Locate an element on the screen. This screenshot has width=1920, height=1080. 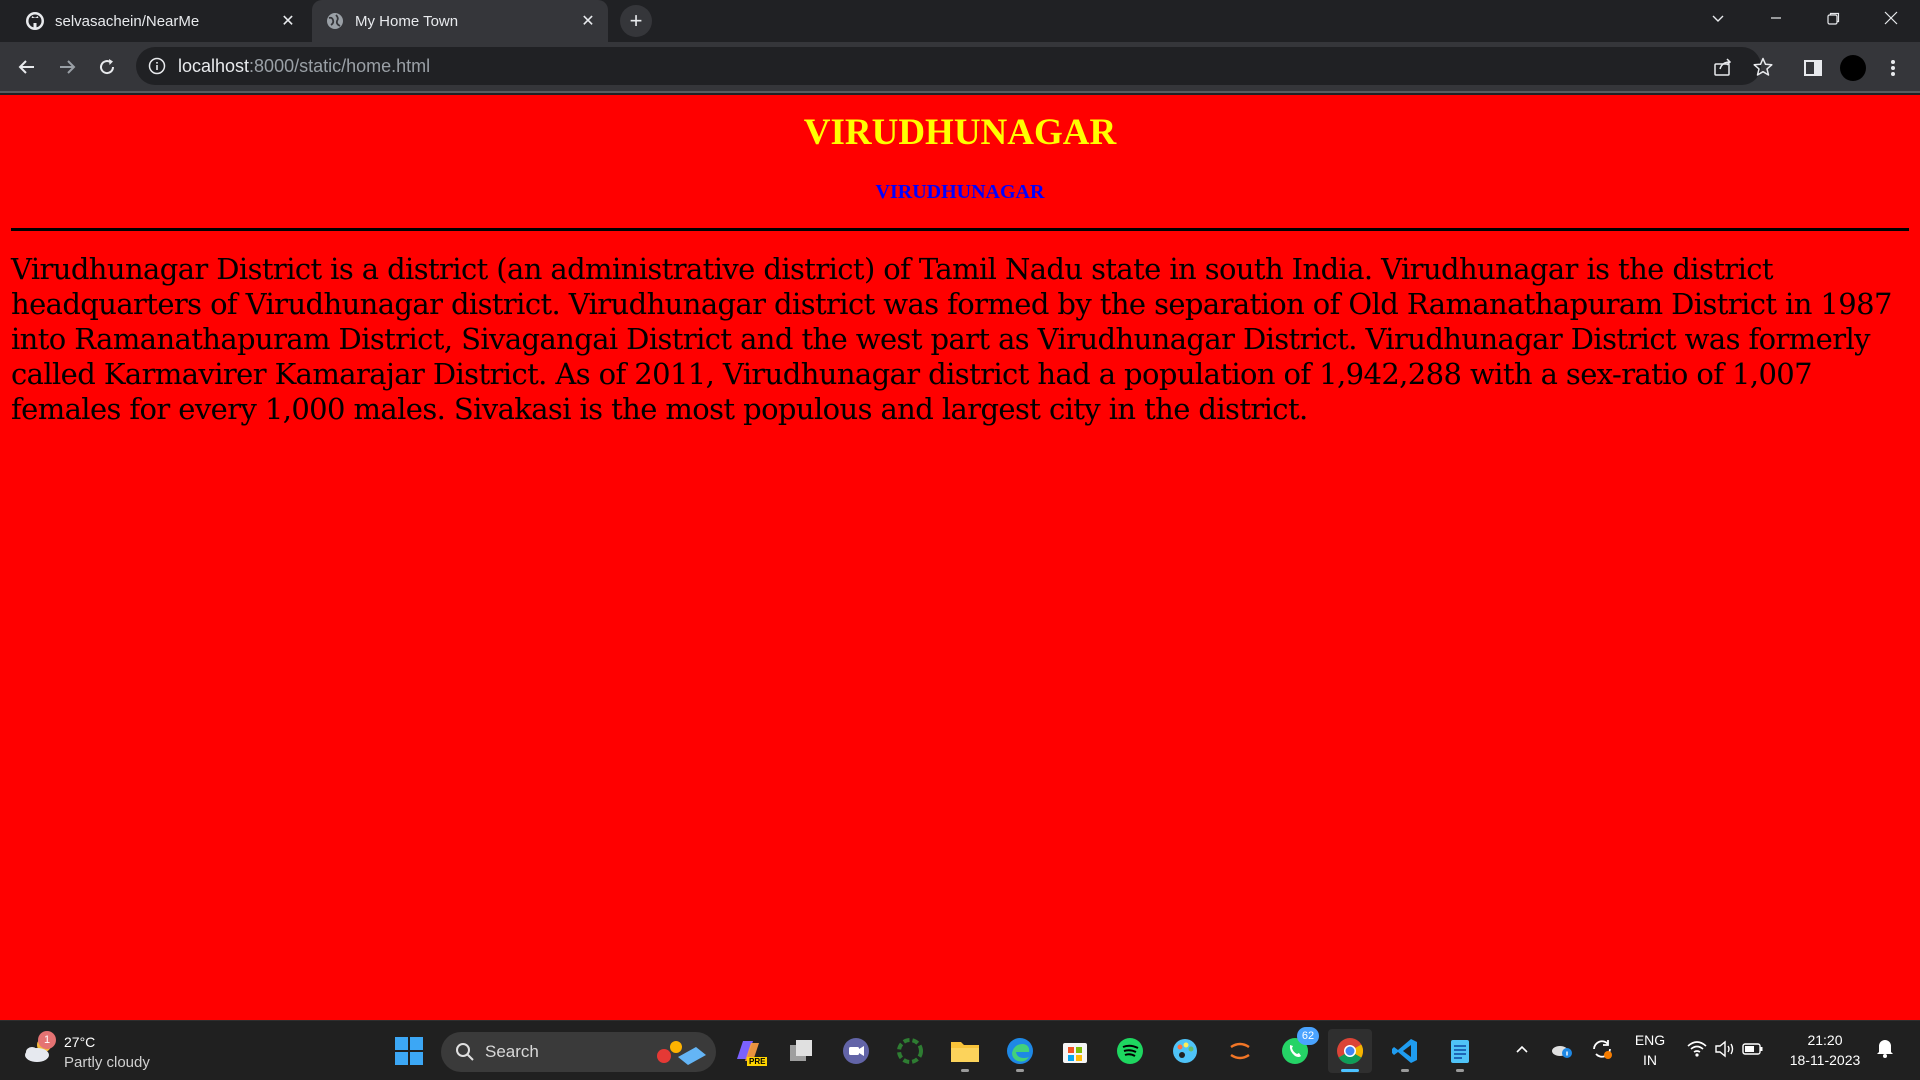
url-path: :8000/static/home.html is located at coordinates (340, 65).